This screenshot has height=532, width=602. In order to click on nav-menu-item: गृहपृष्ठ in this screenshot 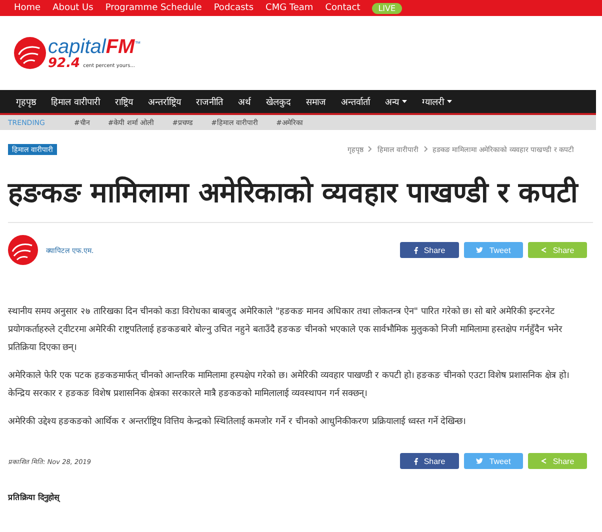, I will do `click(26, 101)`.